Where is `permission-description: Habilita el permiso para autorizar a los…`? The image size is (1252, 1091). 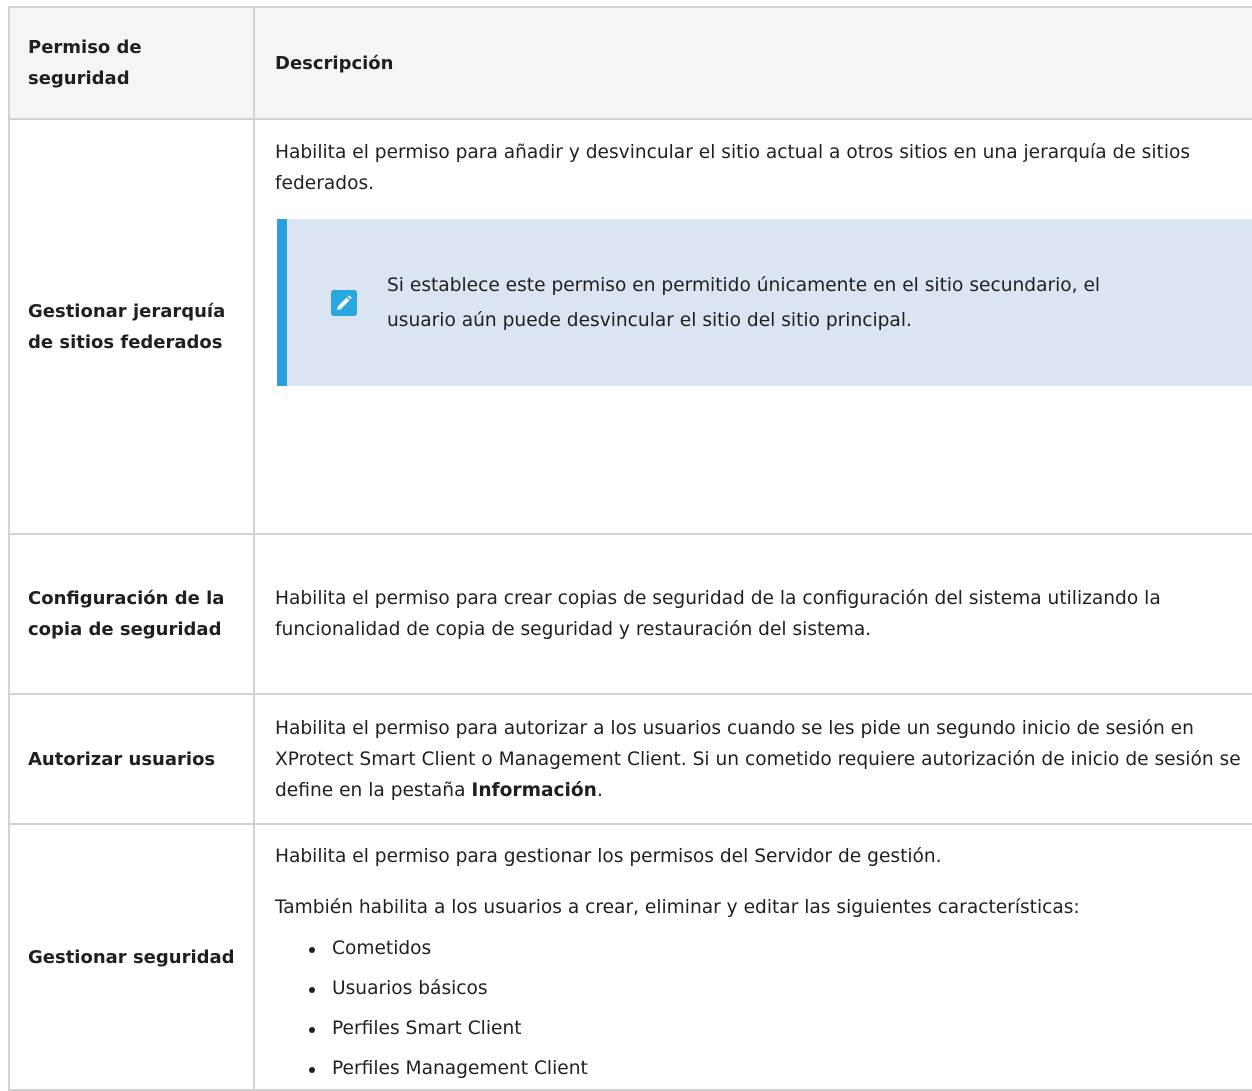 permission-description: Habilita el permiso para autorizar a los… is located at coordinates (763, 759).